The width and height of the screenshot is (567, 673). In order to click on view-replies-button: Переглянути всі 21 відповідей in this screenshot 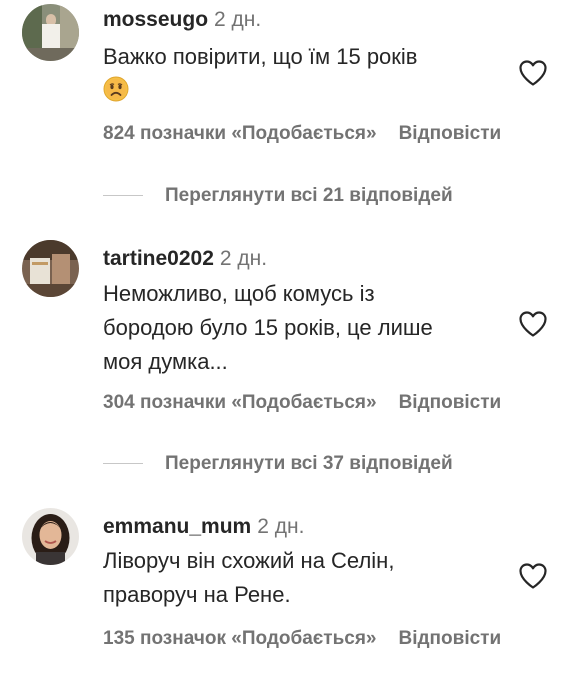, I will do `click(278, 196)`.